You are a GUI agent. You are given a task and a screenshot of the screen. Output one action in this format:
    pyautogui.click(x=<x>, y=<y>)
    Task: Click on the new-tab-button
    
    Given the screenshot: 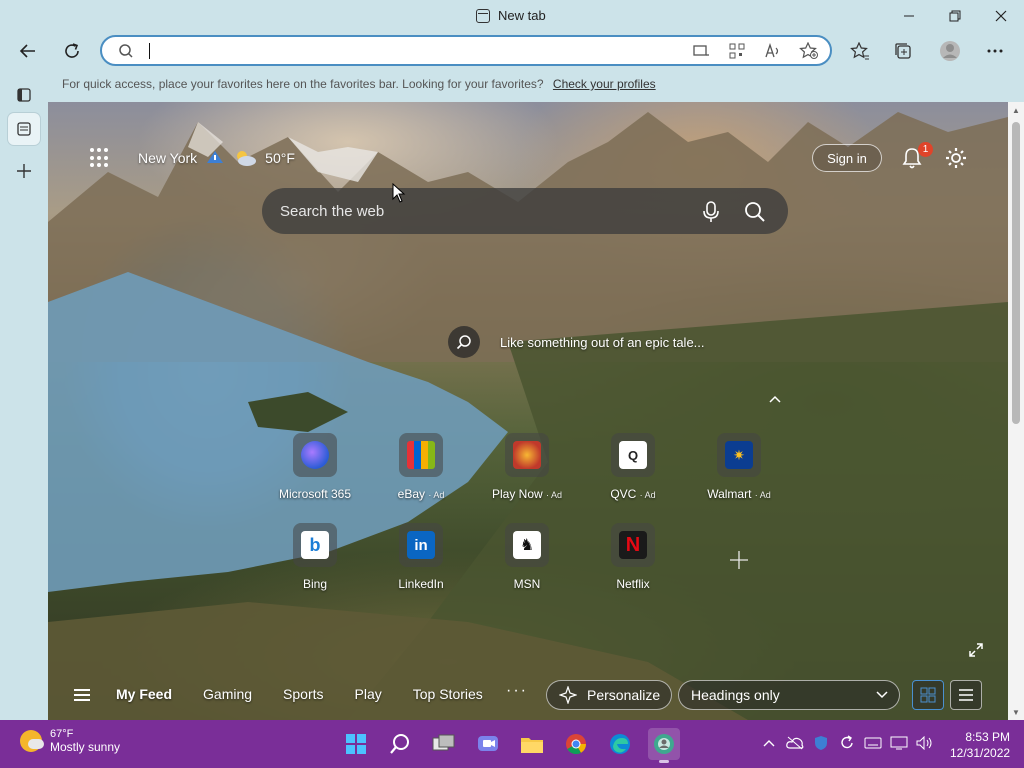 What is the action you would take?
    pyautogui.click(x=24, y=171)
    